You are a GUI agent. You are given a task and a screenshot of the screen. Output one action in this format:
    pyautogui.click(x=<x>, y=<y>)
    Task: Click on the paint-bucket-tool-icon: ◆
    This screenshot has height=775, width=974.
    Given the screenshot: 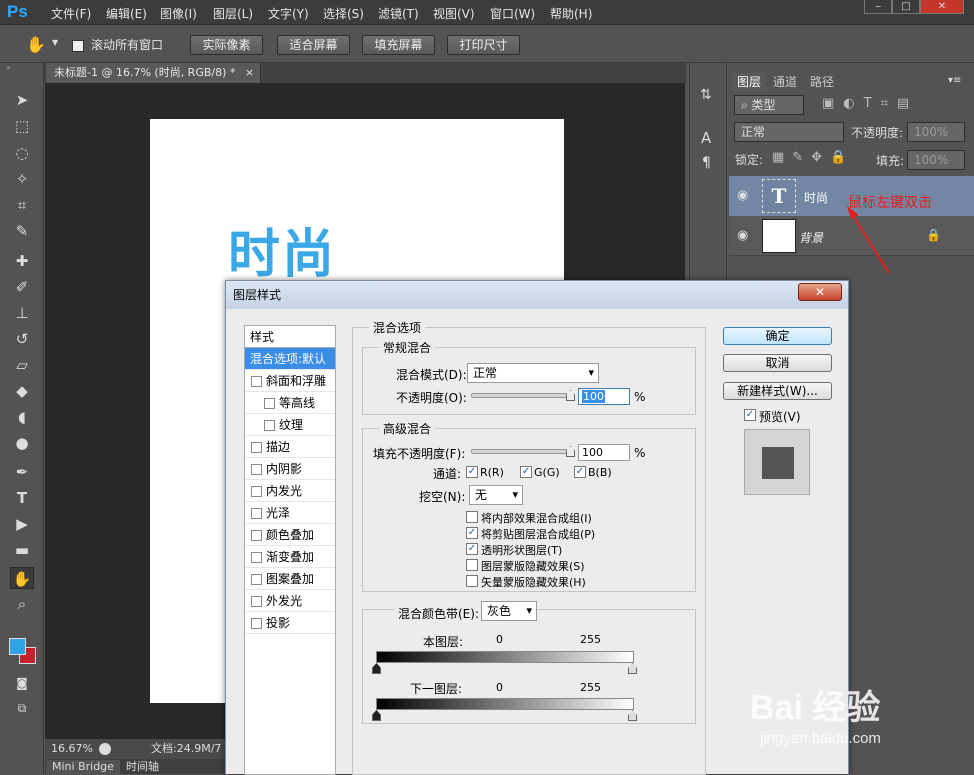 What is the action you would take?
    pyautogui.click(x=22, y=391)
    